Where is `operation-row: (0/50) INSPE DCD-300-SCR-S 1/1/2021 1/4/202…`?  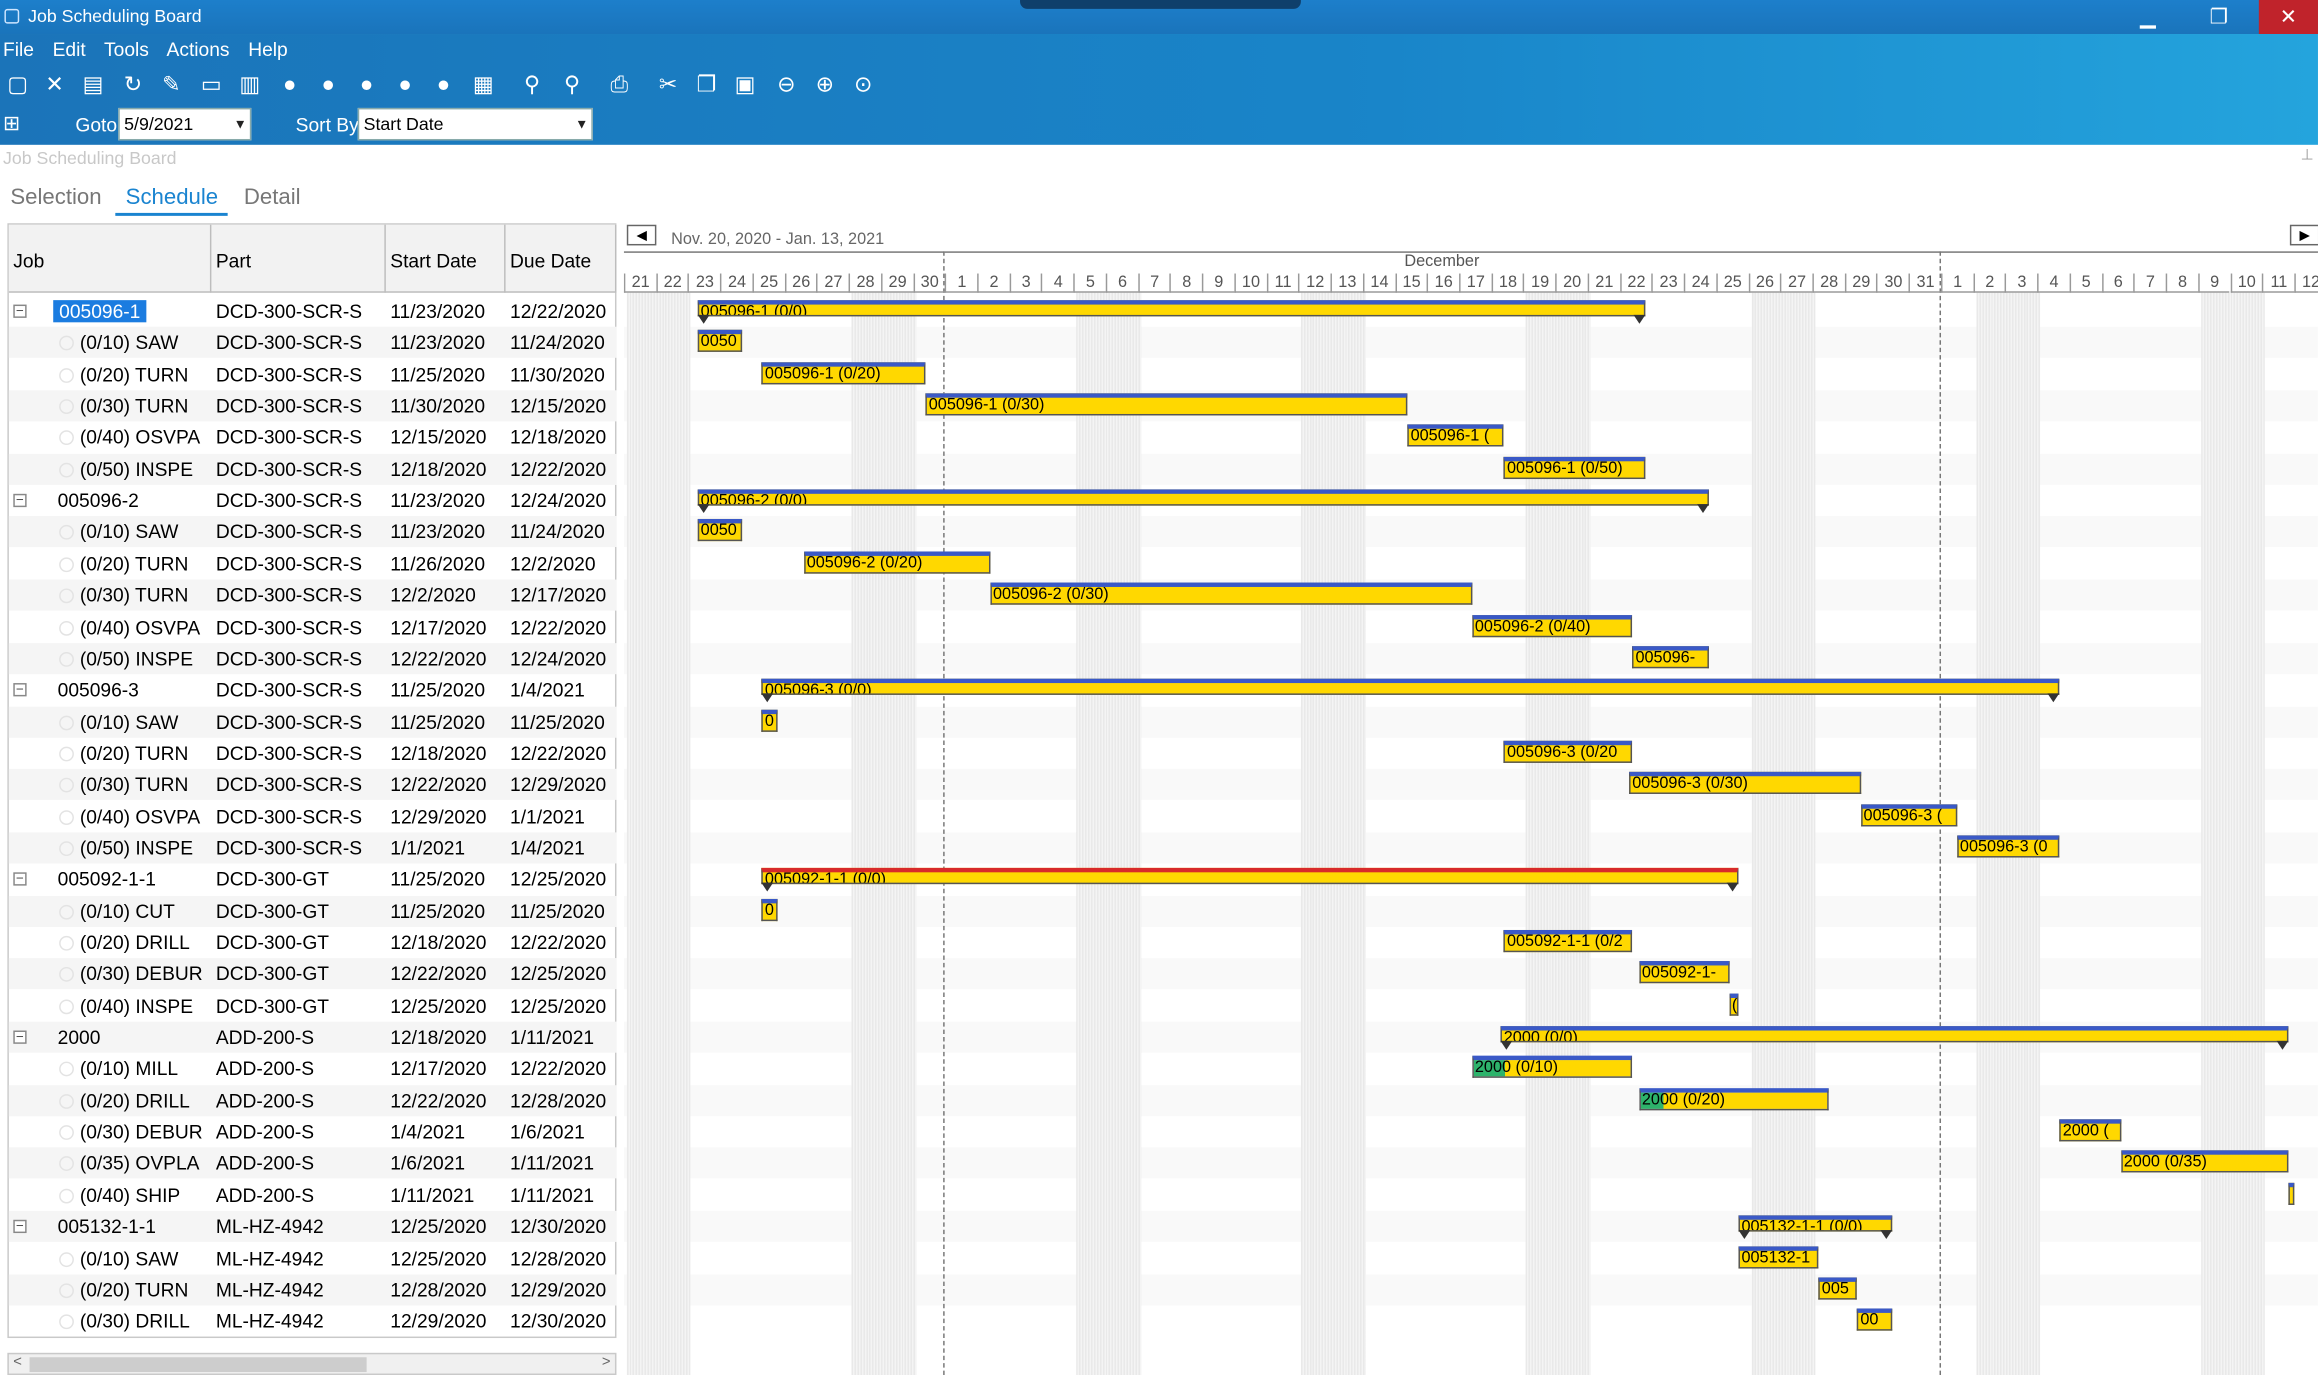 operation-row: (0/50) INSPE DCD-300-SCR-S 1/1/2021 1/4/202… is located at coordinates (312, 848).